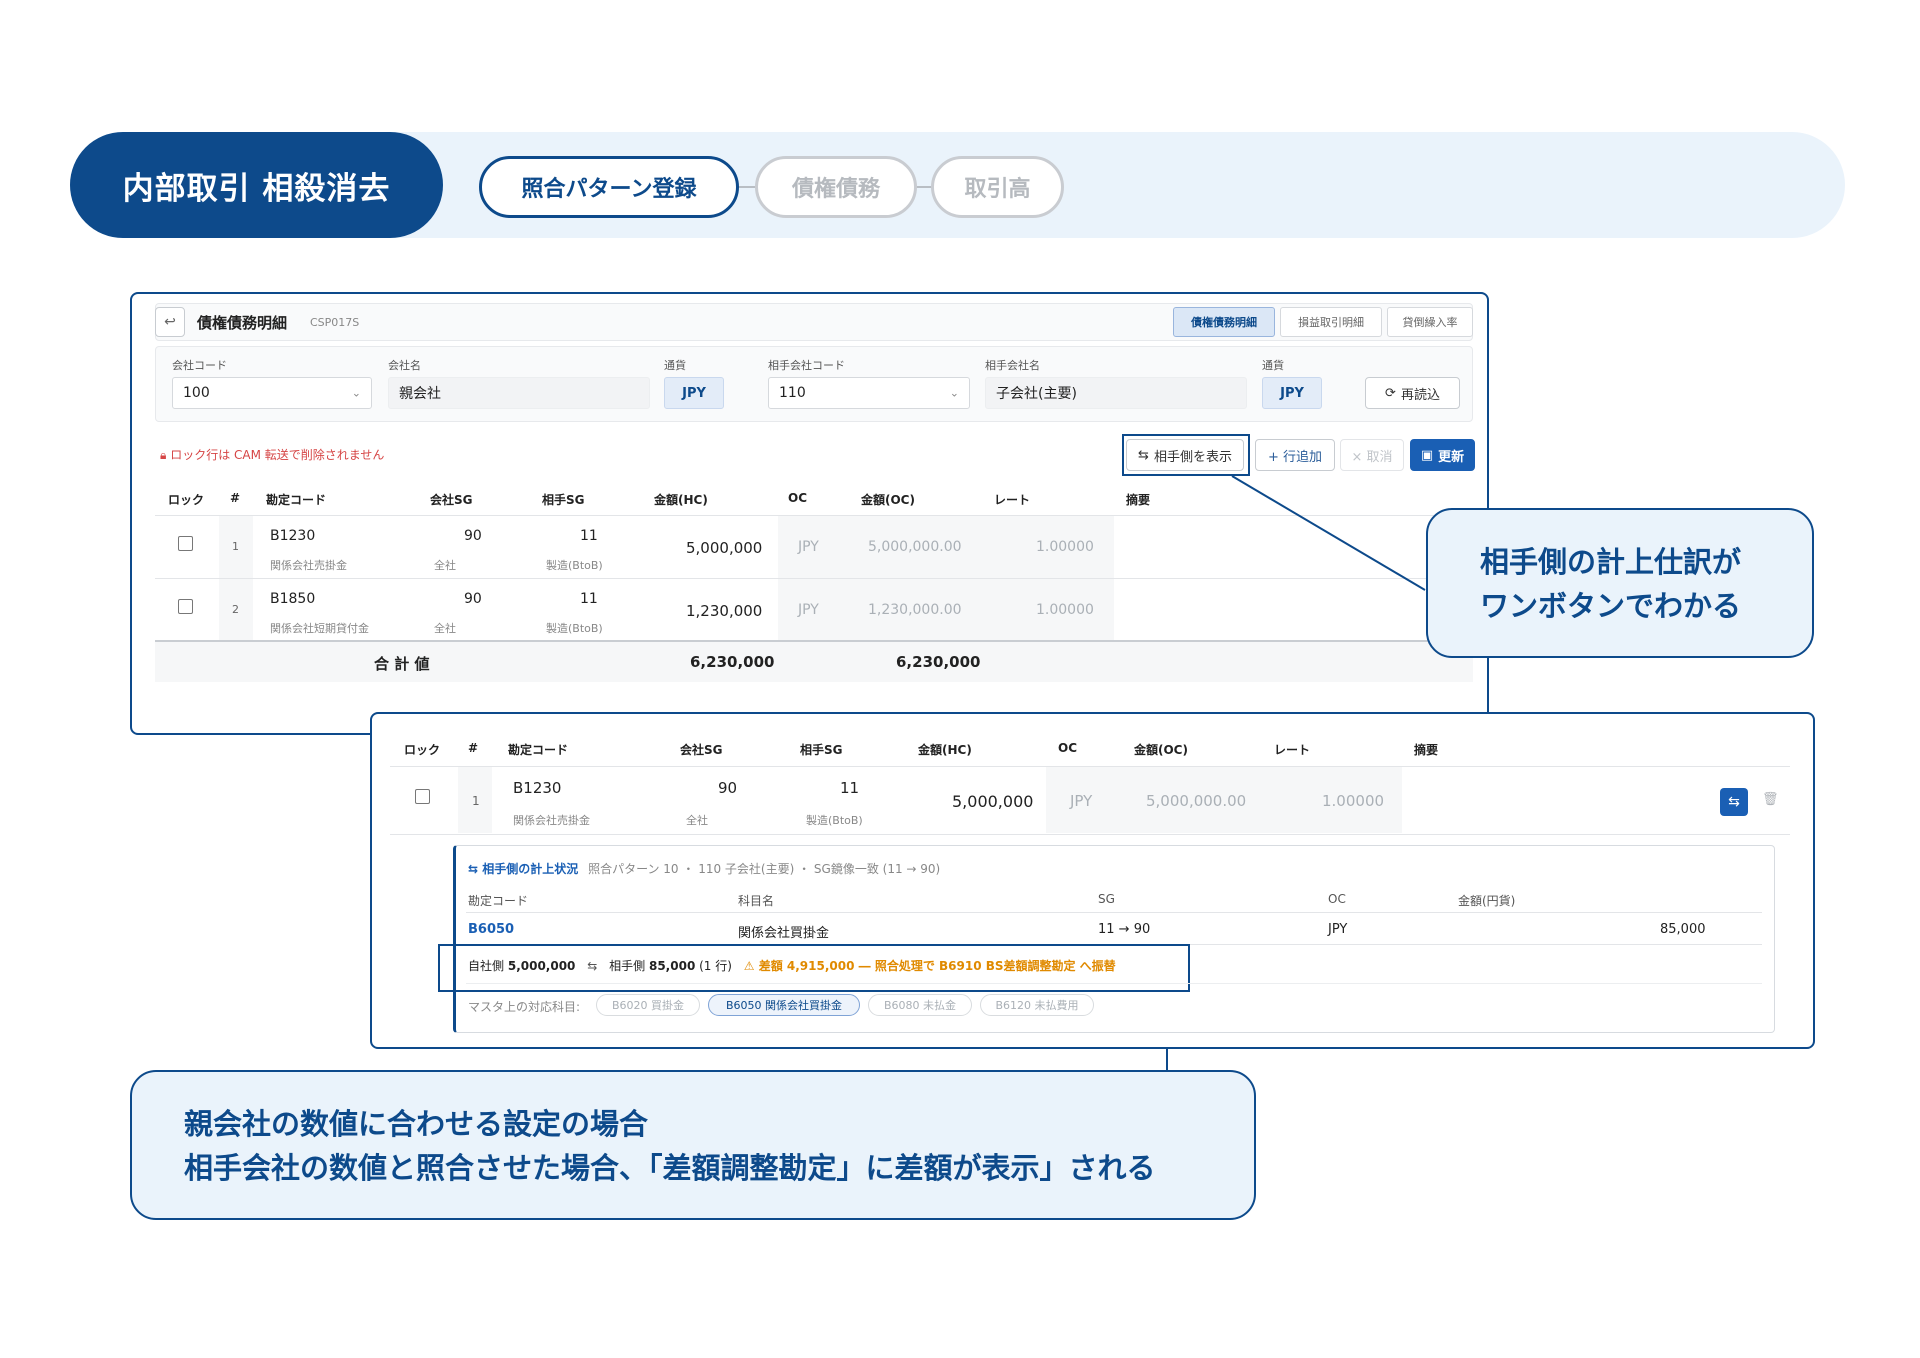 The height and width of the screenshot is (1358, 1920). I want to click on amount-oc: 1,230,000.00, so click(915, 610).